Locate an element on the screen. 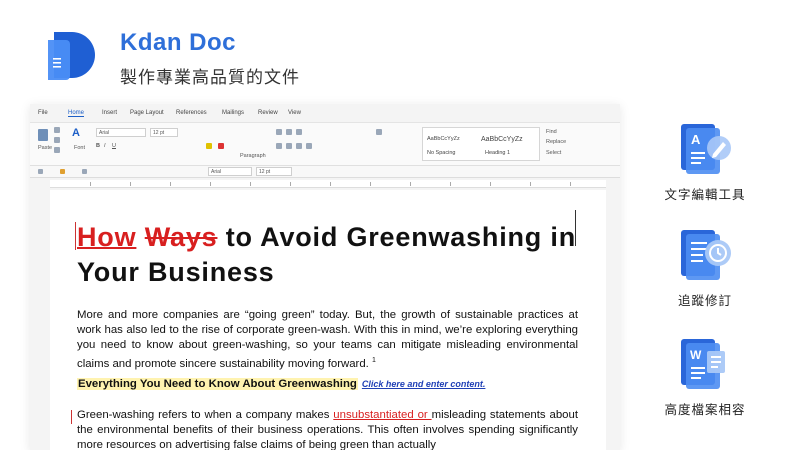 Image resolution: width=800 pixels, height=450 pixels. replace-button: Replace is located at coordinates (556, 142).